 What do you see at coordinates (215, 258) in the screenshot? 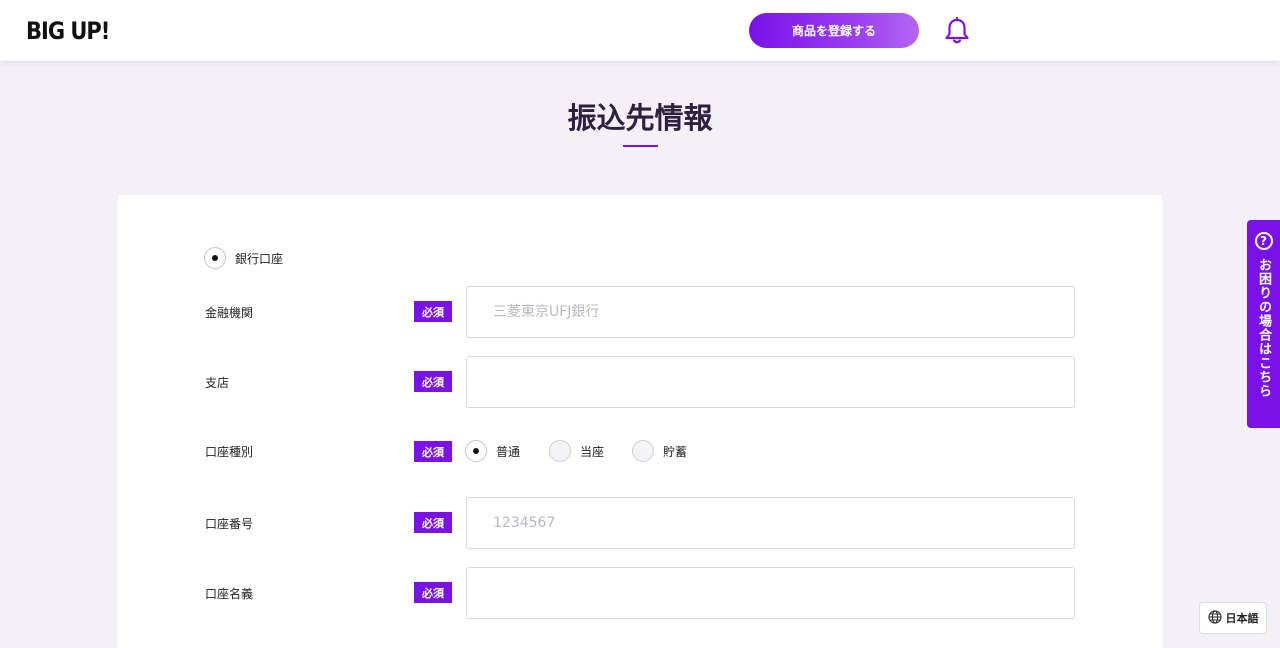
I see `bank-account-radio` at bounding box center [215, 258].